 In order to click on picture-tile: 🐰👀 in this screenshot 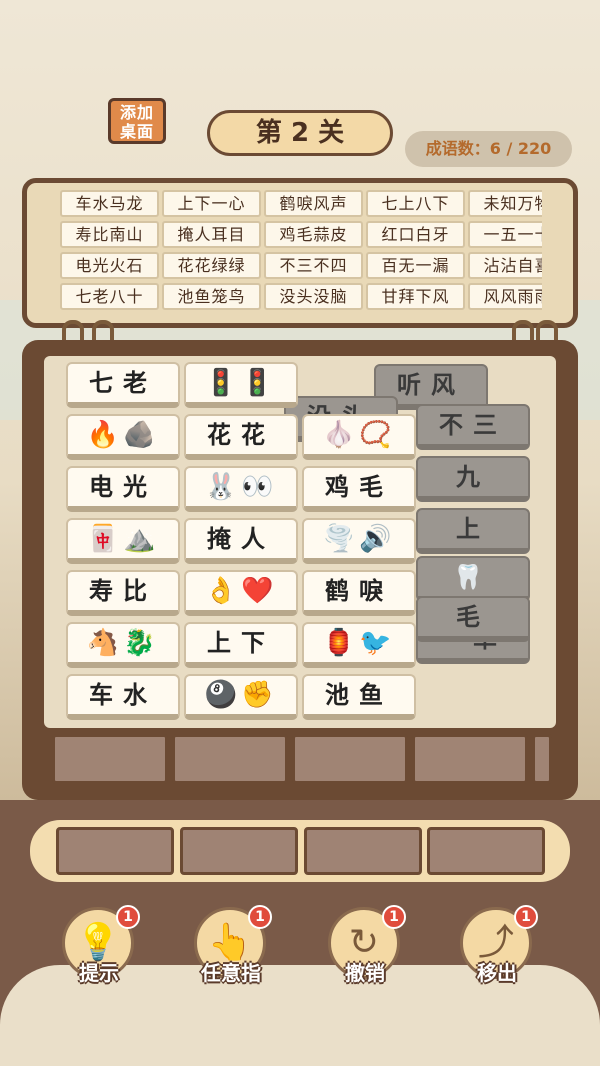, I will do `click(241, 489)`.